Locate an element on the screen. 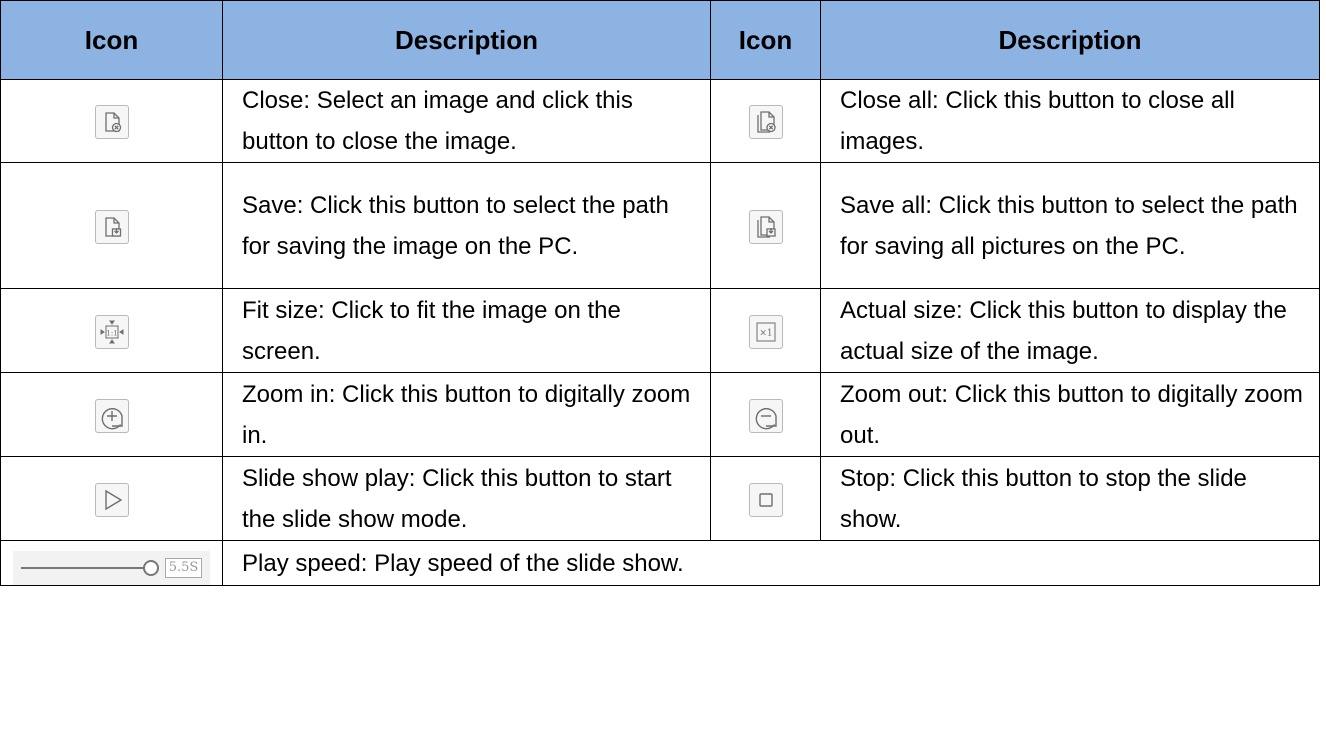 The width and height of the screenshot is (1326, 729). save-image-icon is located at coordinates (111, 226).